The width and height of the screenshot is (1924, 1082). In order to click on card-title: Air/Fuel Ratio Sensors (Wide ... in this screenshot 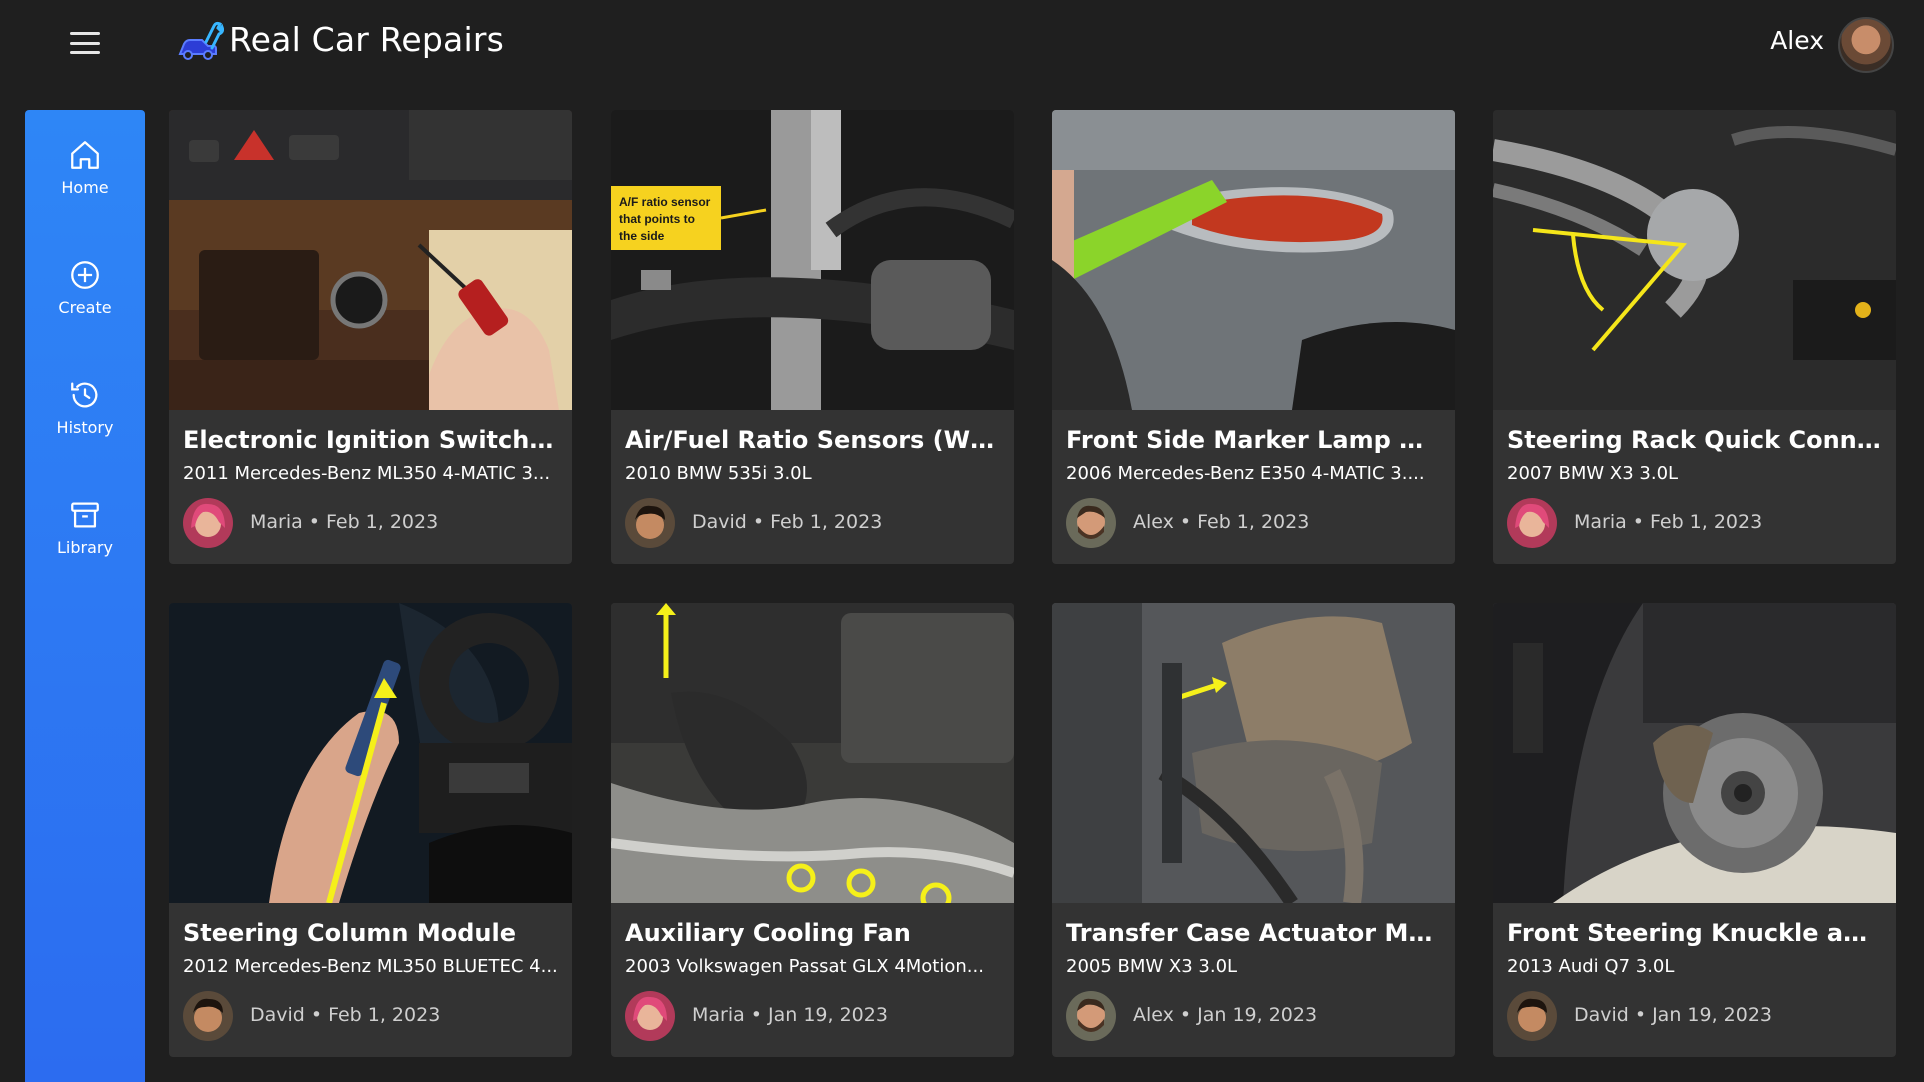, I will do `click(812, 440)`.